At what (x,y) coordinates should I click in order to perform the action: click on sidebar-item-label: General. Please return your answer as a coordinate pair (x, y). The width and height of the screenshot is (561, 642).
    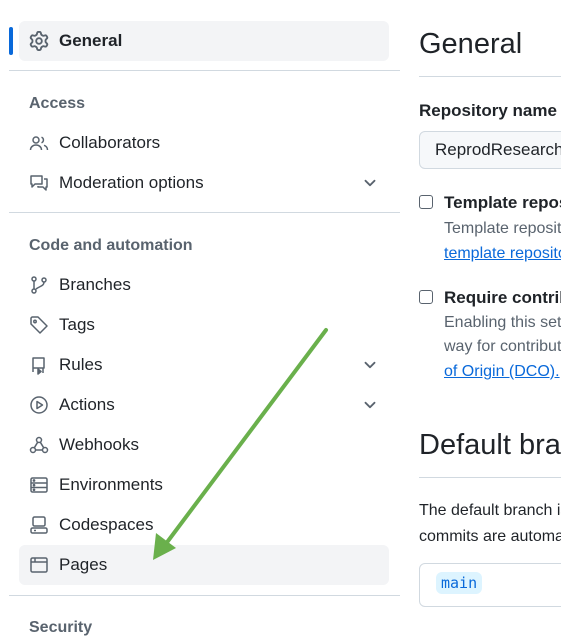
    Looking at the image, I should click on (91, 40).